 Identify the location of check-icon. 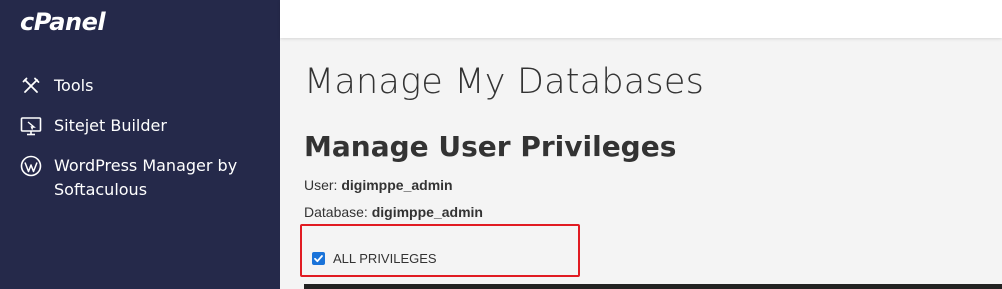
(318, 259).